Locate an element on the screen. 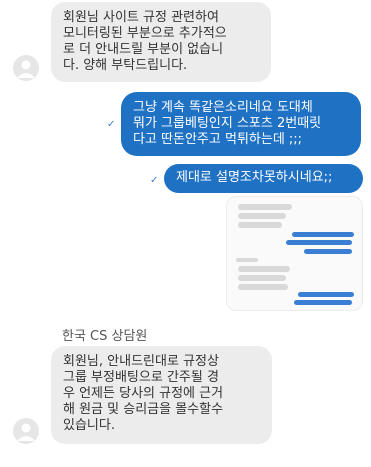 The width and height of the screenshot is (371, 467). attached-screenshot-image is located at coordinates (294, 253).